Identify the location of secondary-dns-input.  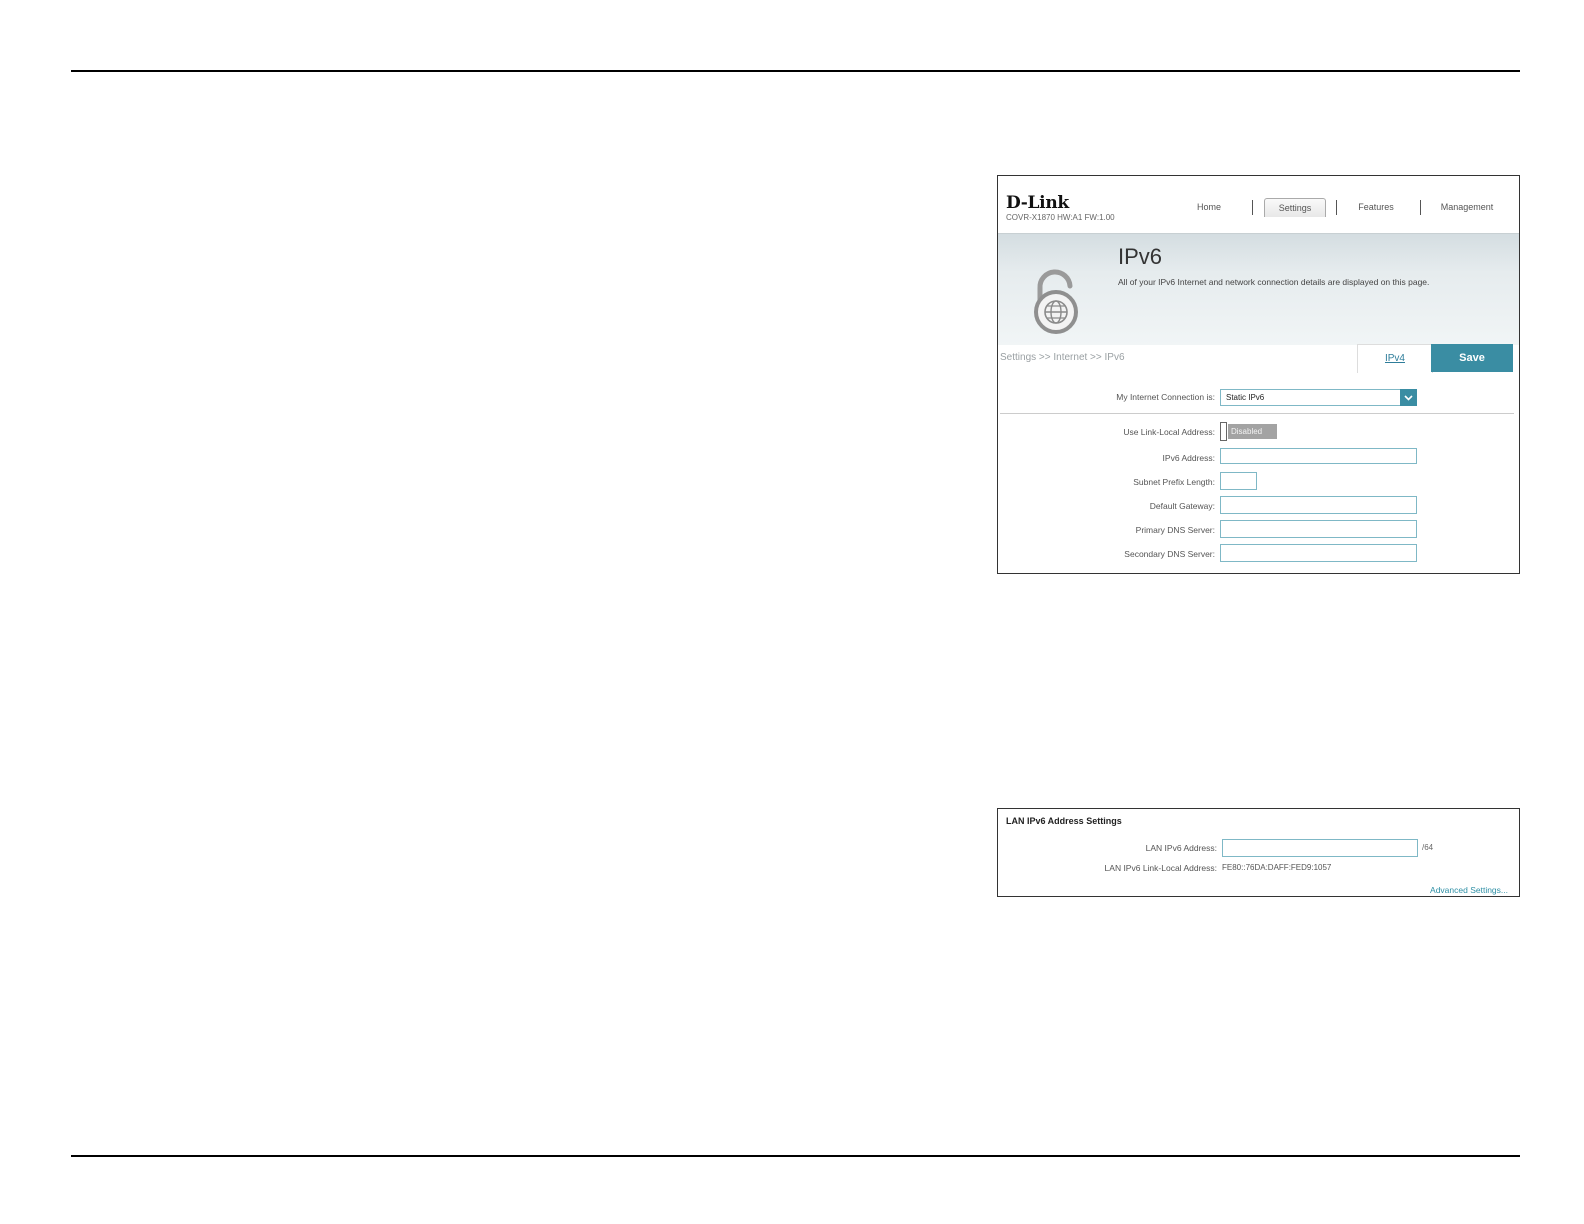
(1318, 553).